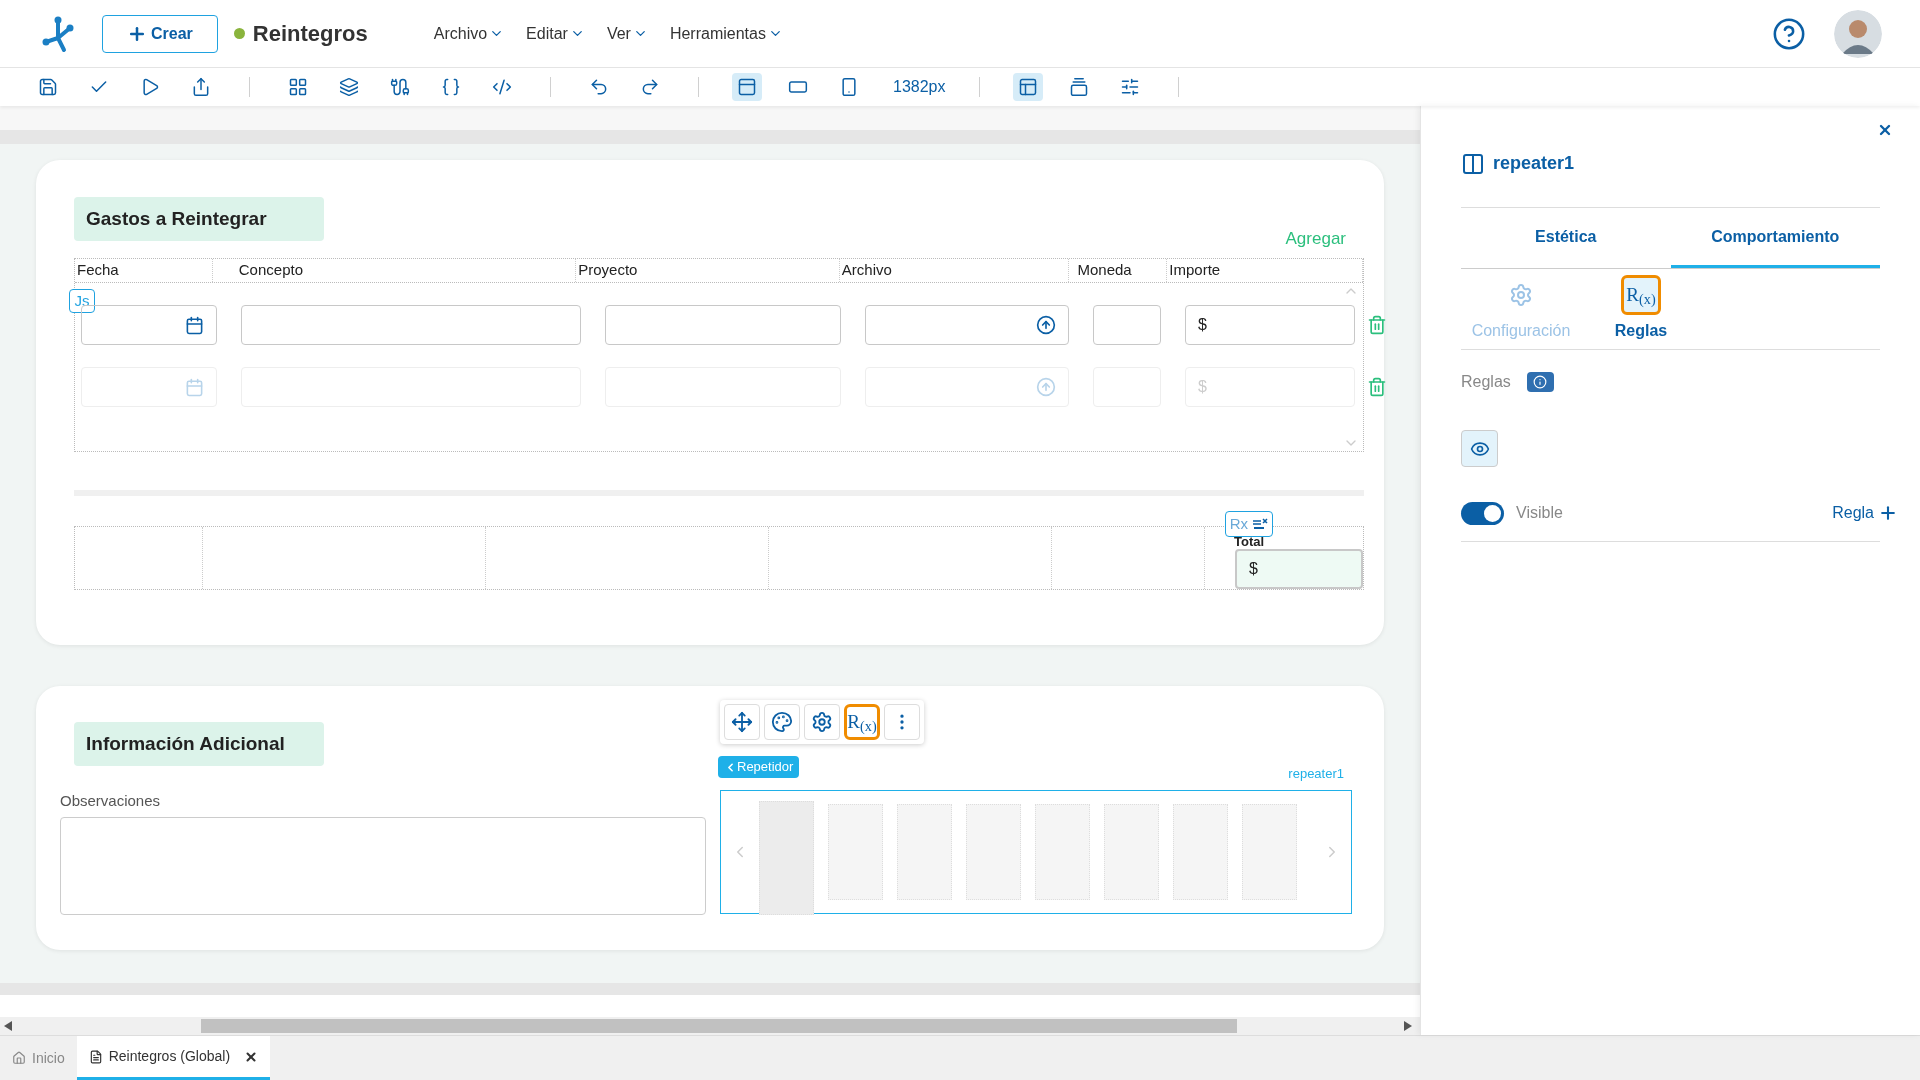 The image size is (1920, 1080). What do you see at coordinates (469, 33) in the screenshot?
I see `menu-item: Archivo` at bounding box center [469, 33].